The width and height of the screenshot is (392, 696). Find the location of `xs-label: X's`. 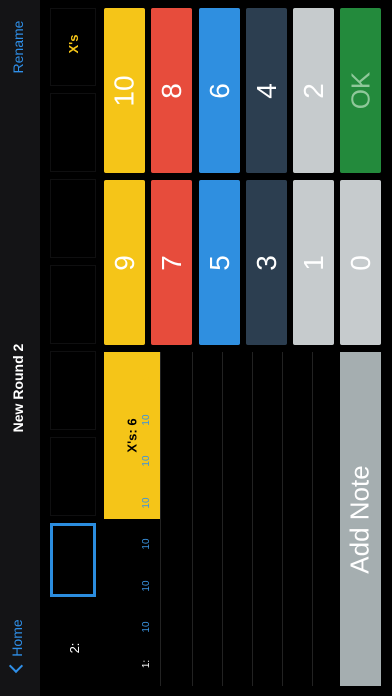

xs-label: X's is located at coordinates (73, 44).